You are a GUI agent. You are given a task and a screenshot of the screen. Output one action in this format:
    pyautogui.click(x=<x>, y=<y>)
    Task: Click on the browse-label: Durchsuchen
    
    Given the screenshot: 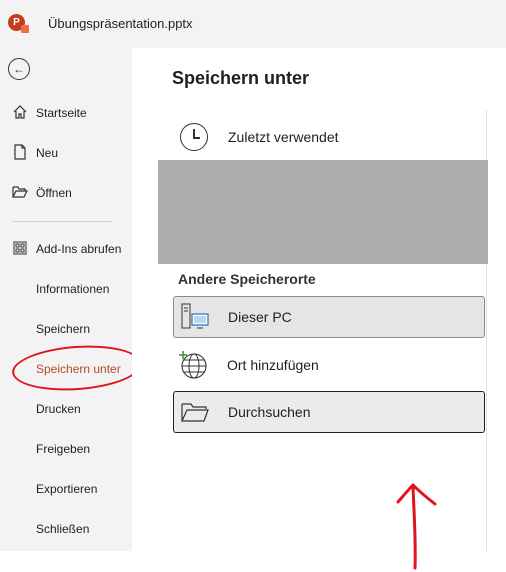 What is the action you would take?
    pyautogui.click(x=269, y=412)
    